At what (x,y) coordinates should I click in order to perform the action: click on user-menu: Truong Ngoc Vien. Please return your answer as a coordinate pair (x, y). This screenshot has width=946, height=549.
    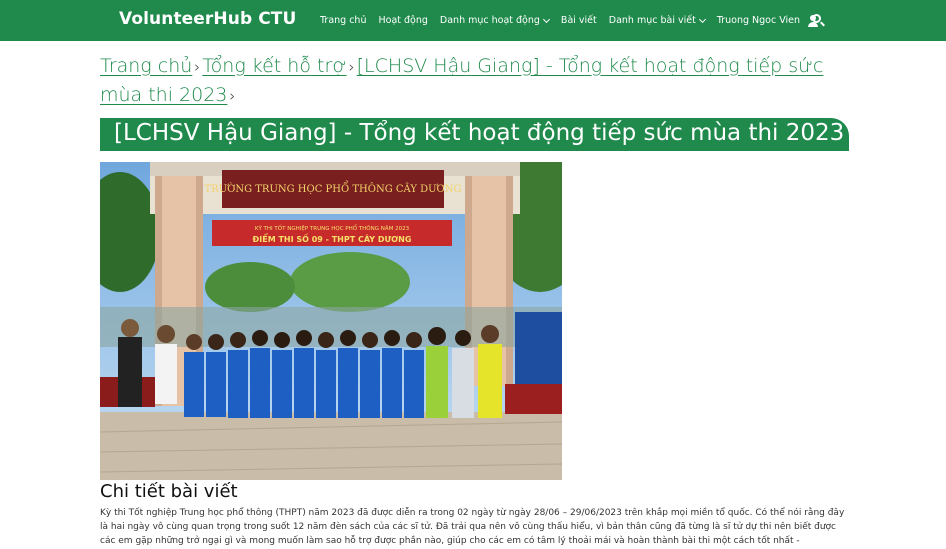
    Looking at the image, I should click on (767, 20).